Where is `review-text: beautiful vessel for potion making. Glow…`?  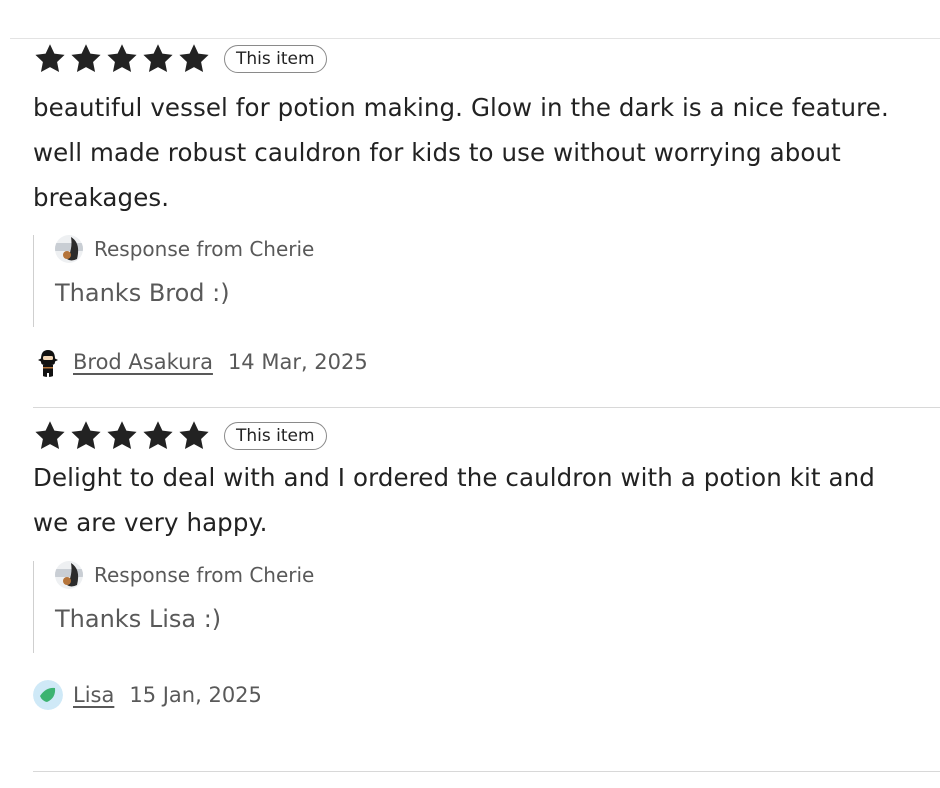 review-text: beautiful vessel for potion making. Glow… is located at coordinates (461, 152).